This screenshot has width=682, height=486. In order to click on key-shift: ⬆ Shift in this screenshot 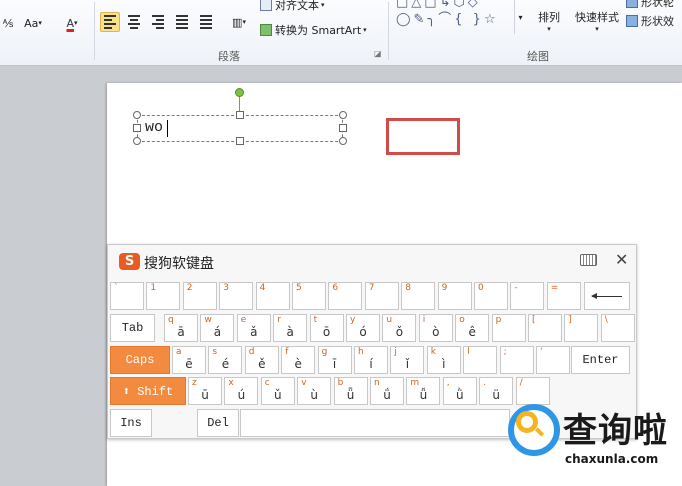, I will do `click(148, 391)`.